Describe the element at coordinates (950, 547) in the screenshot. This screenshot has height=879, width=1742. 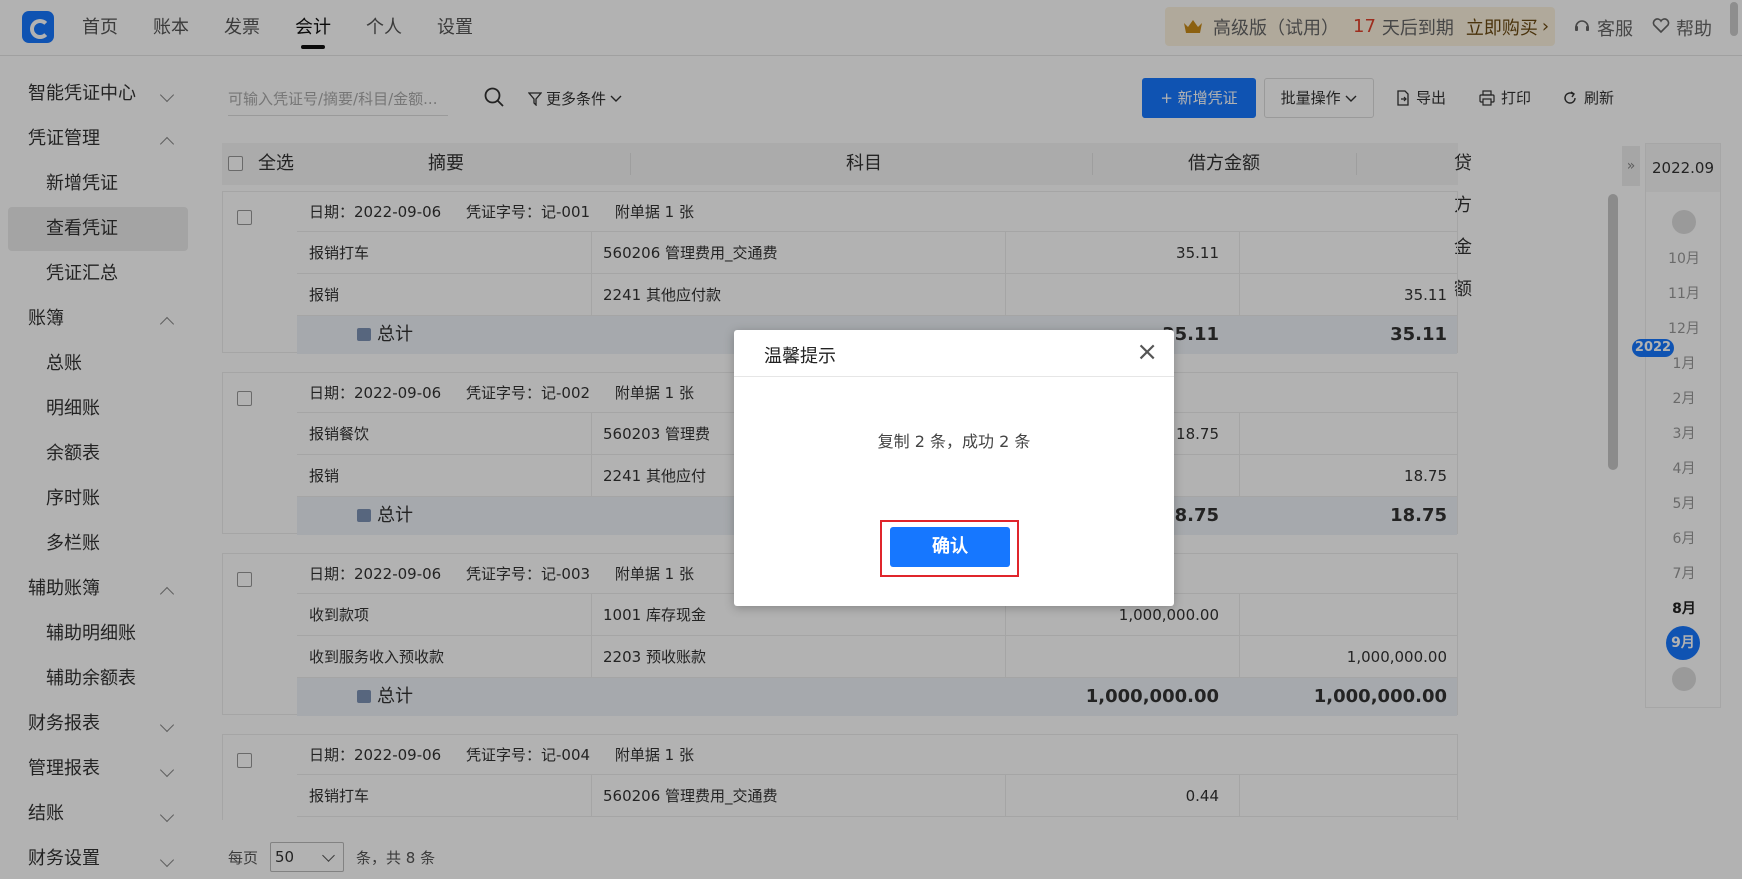
I see `confirm-button: 确认` at that location.